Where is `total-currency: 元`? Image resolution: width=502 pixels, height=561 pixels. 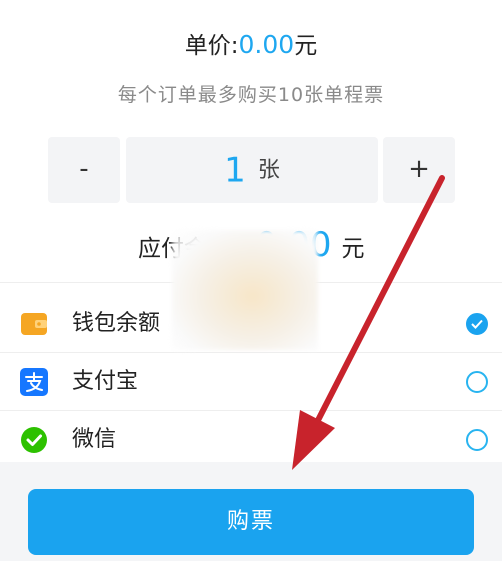 total-currency: 元 is located at coordinates (353, 249).